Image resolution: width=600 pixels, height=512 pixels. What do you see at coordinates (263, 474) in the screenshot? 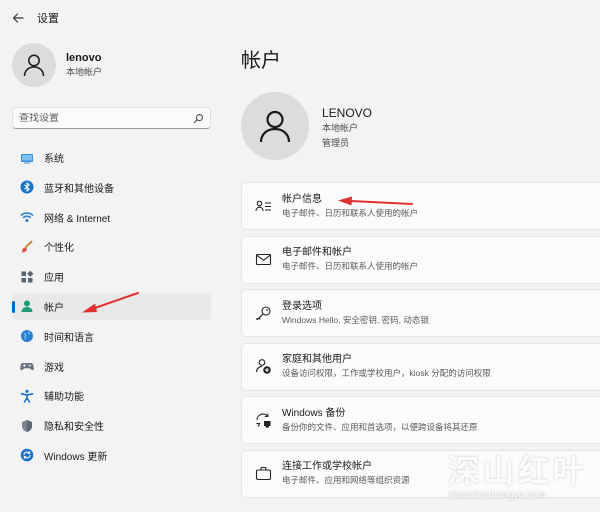
I see `briefcase-icon` at bounding box center [263, 474].